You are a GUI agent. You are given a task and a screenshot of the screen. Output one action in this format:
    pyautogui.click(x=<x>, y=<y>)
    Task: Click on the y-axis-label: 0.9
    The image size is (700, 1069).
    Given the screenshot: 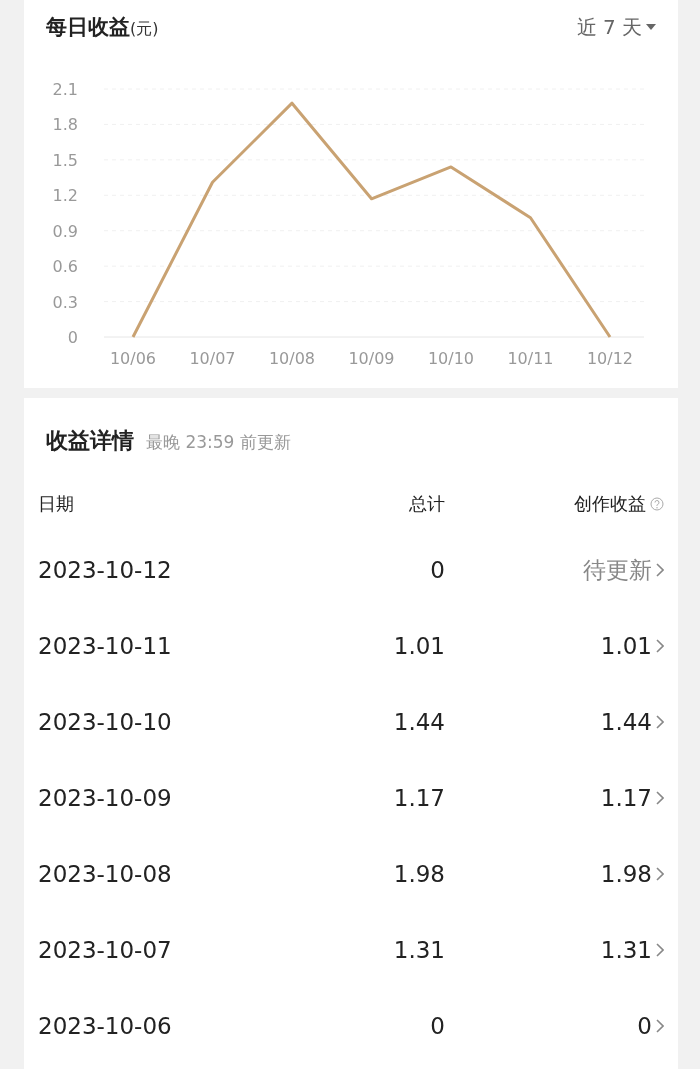 What is the action you would take?
    pyautogui.click(x=65, y=231)
    